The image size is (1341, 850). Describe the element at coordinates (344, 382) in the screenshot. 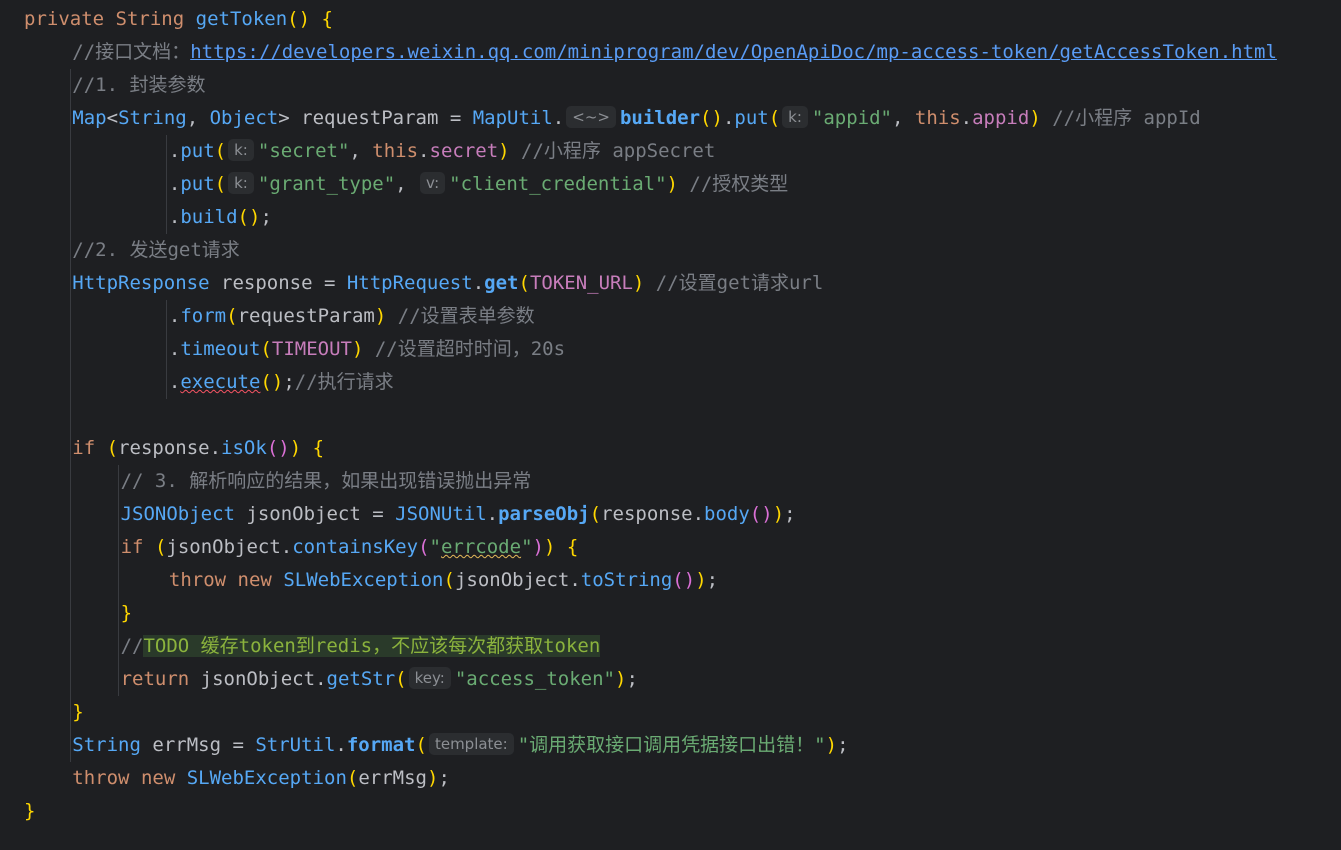

I see `code-token: //执行请求` at that location.